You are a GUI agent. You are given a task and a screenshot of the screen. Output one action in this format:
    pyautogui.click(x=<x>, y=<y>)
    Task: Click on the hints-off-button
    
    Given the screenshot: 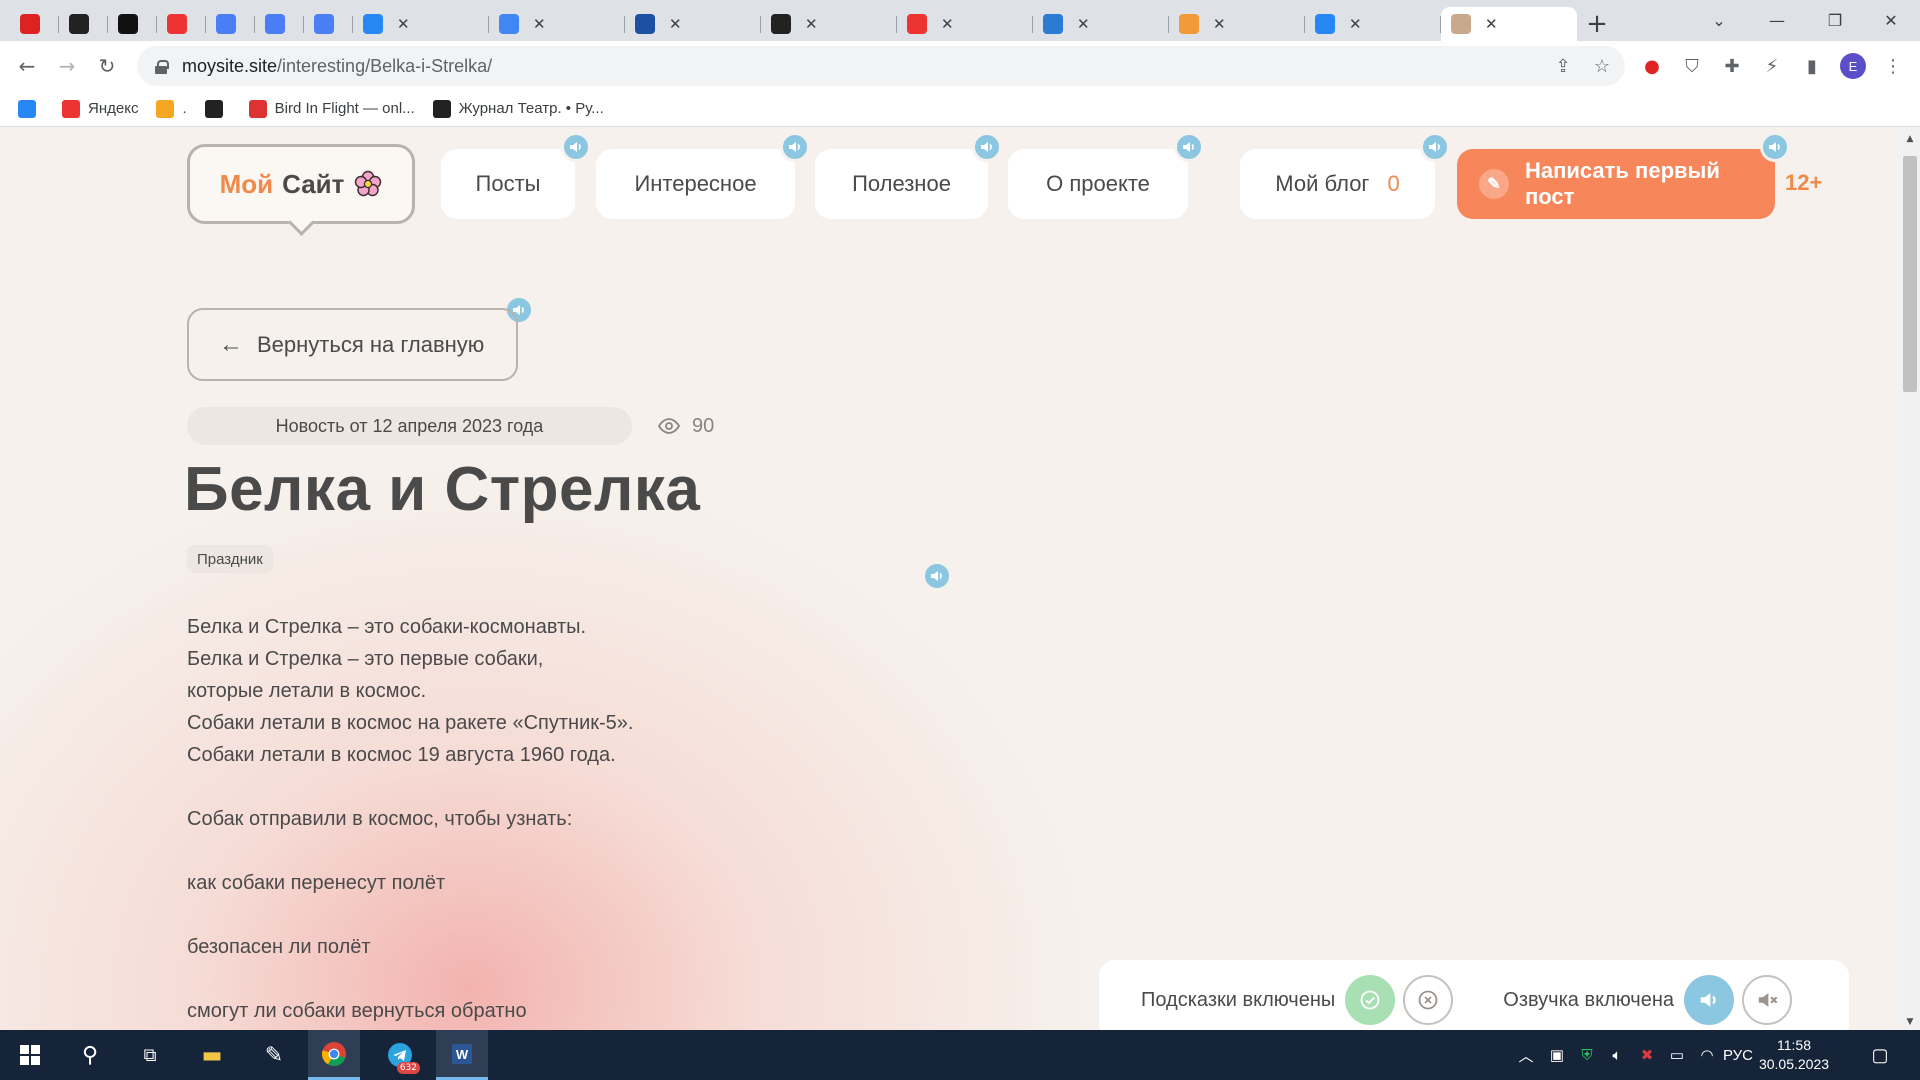 What is the action you would take?
    pyautogui.click(x=1428, y=1000)
    